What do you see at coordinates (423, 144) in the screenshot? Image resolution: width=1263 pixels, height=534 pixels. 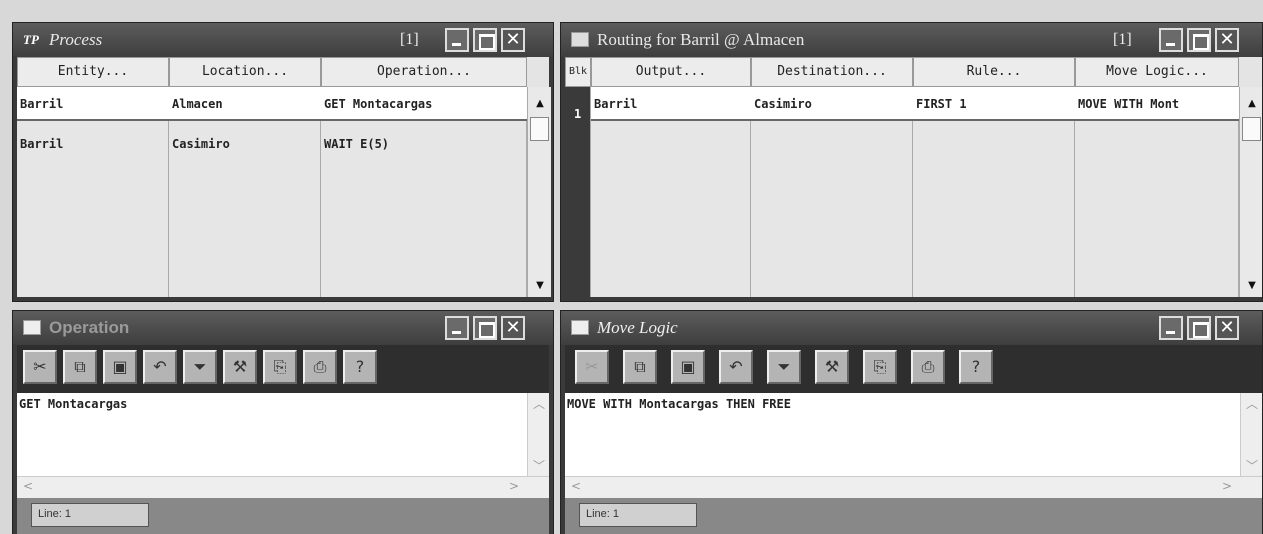 I see `cell-operation: WAIT E(5)` at bounding box center [423, 144].